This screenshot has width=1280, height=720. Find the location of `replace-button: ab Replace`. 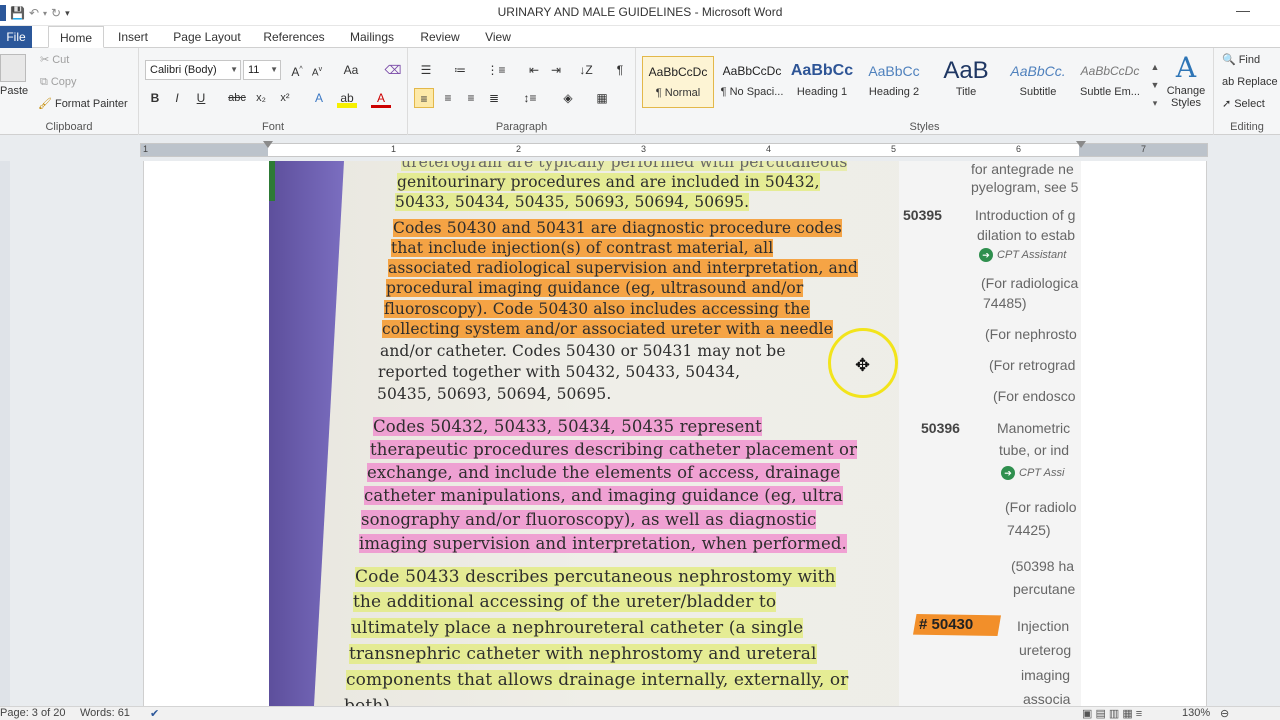

replace-button: ab Replace is located at coordinates (1250, 82).